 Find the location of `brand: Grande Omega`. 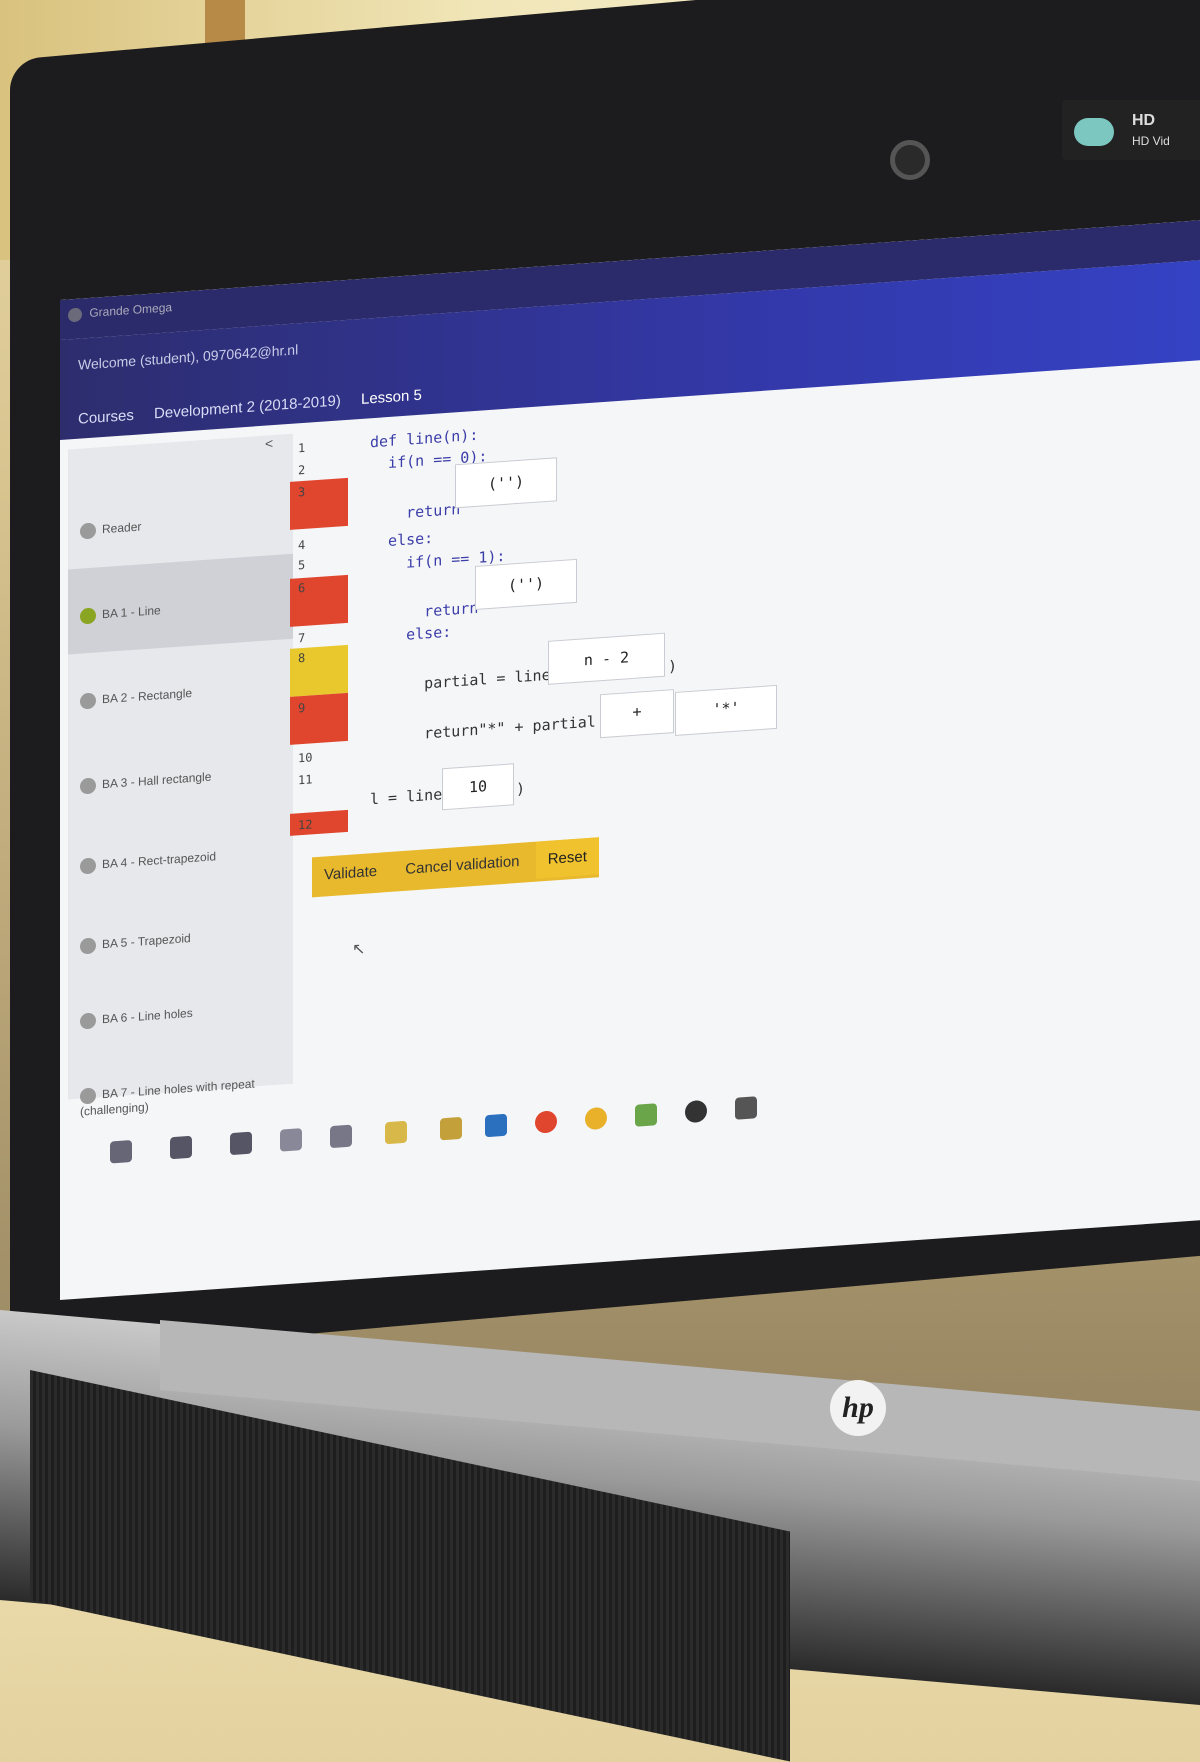

brand: Grande Omega is located at coordinates (120, 311).